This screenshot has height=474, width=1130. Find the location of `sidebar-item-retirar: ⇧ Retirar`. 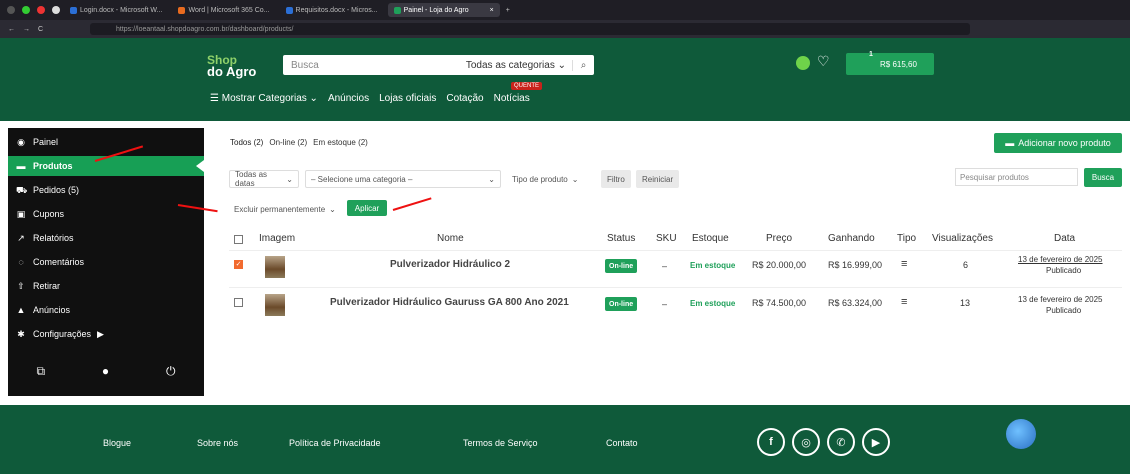

sidebar-item-retirar: ⇧ Retirar is located at coordinates (106, 286).